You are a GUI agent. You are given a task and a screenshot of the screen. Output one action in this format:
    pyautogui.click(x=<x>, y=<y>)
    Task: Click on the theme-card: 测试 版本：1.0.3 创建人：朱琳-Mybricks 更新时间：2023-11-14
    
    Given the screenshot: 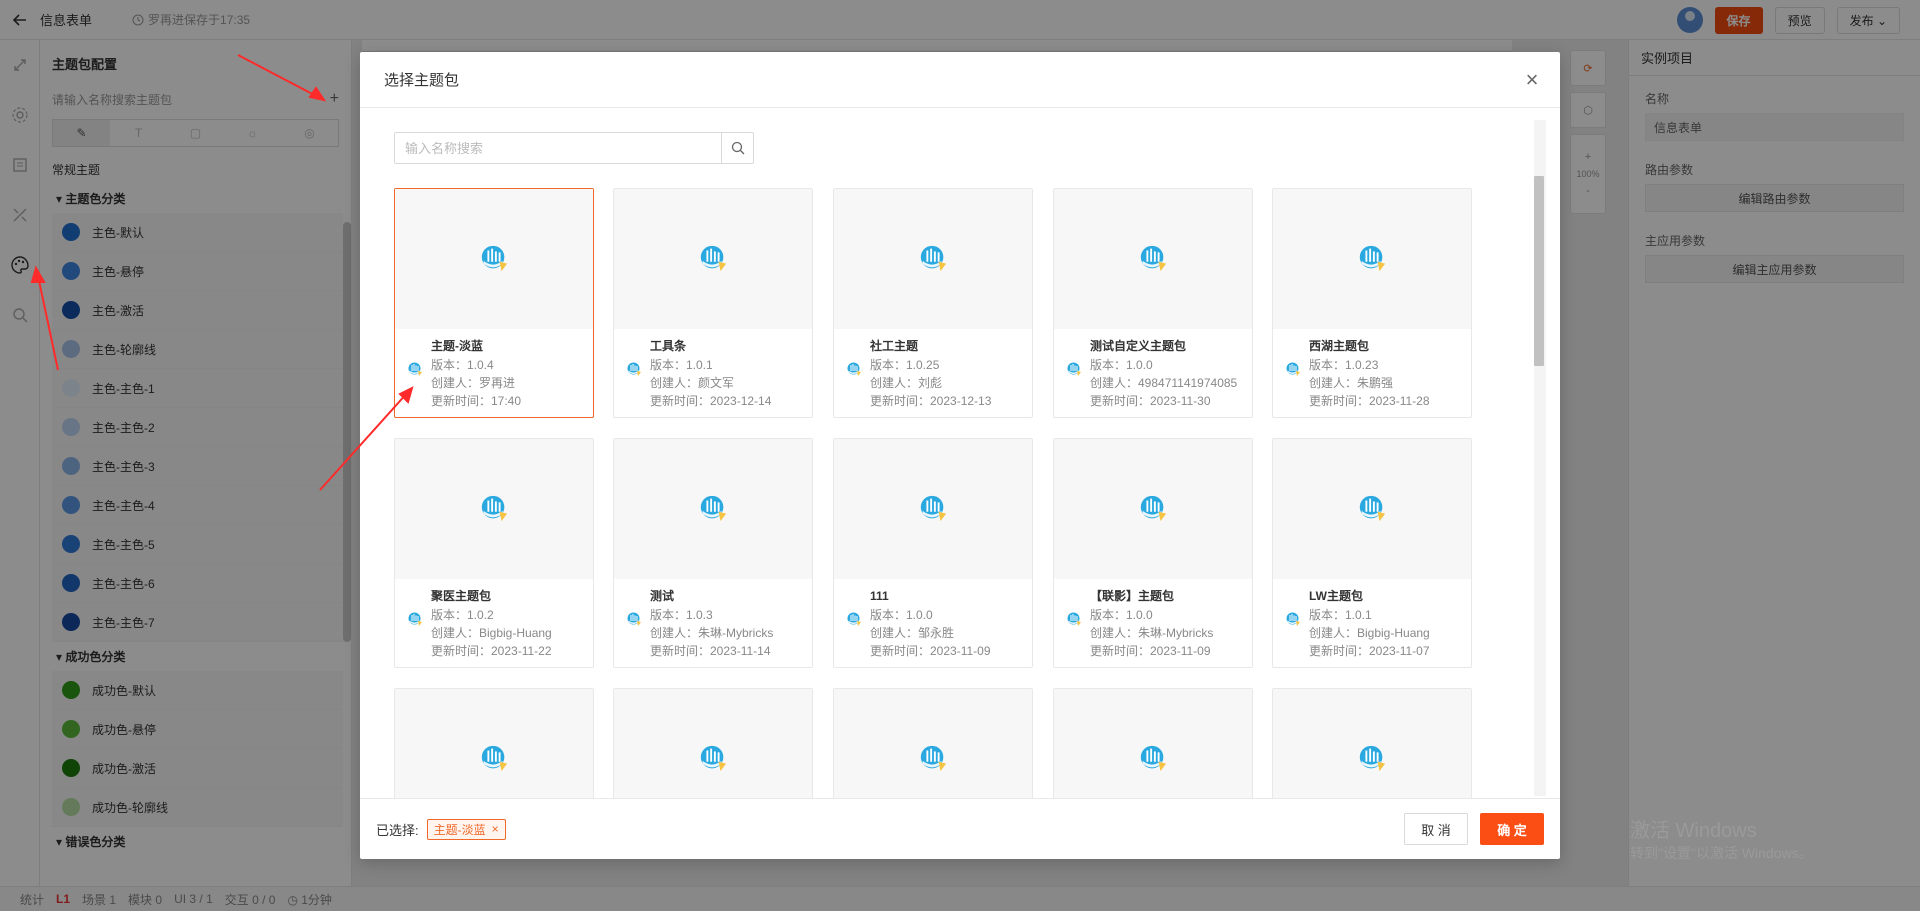 What is the action you would take?
    pyautogui.click(x=713, y=553)
    